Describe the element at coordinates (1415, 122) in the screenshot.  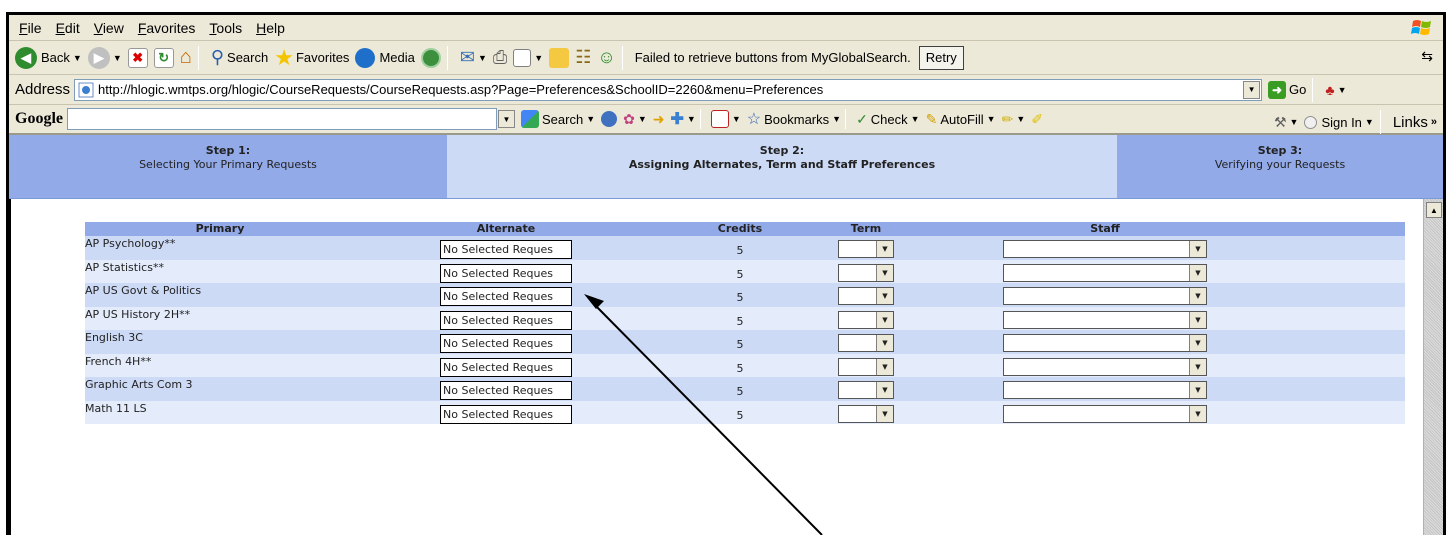
I see `links-button: Links »` at that location.